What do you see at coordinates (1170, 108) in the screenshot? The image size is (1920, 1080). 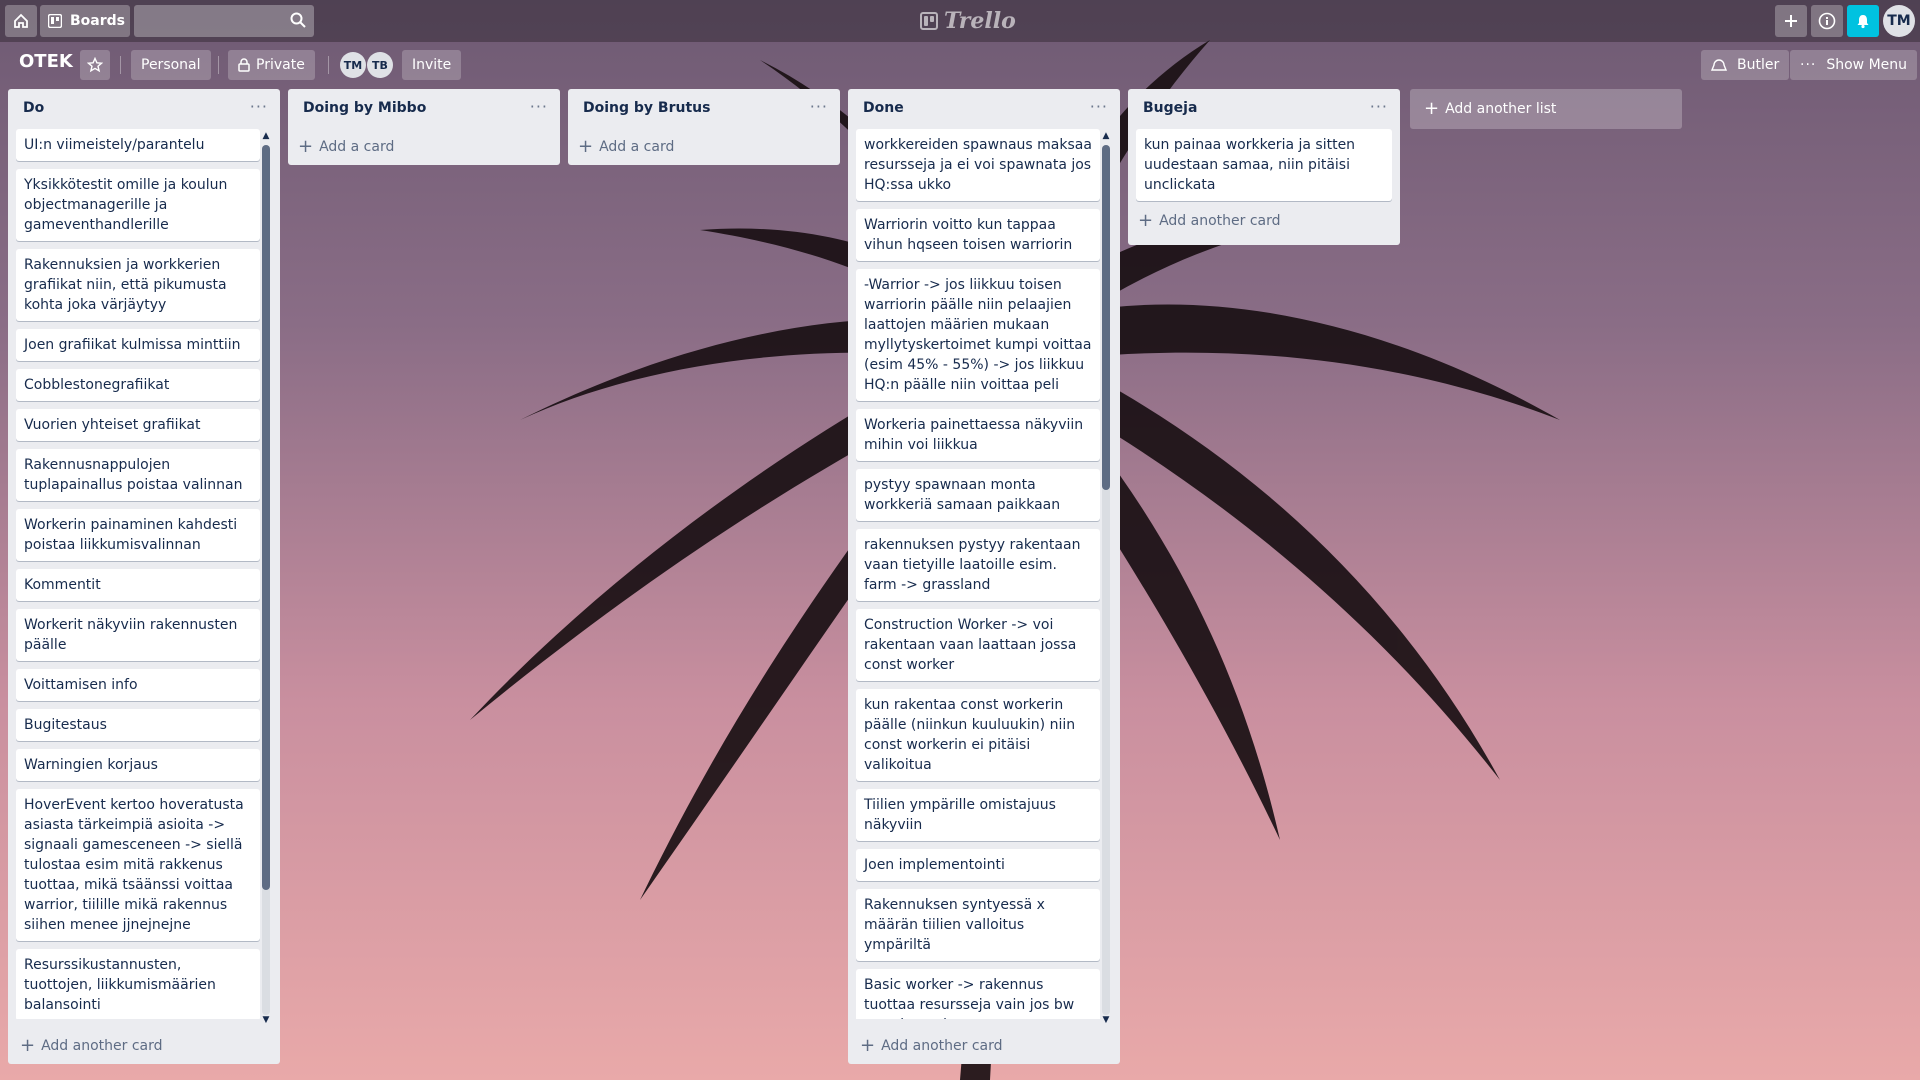 I see `list-title: Bugeja` at bounding box center [1170, 108].